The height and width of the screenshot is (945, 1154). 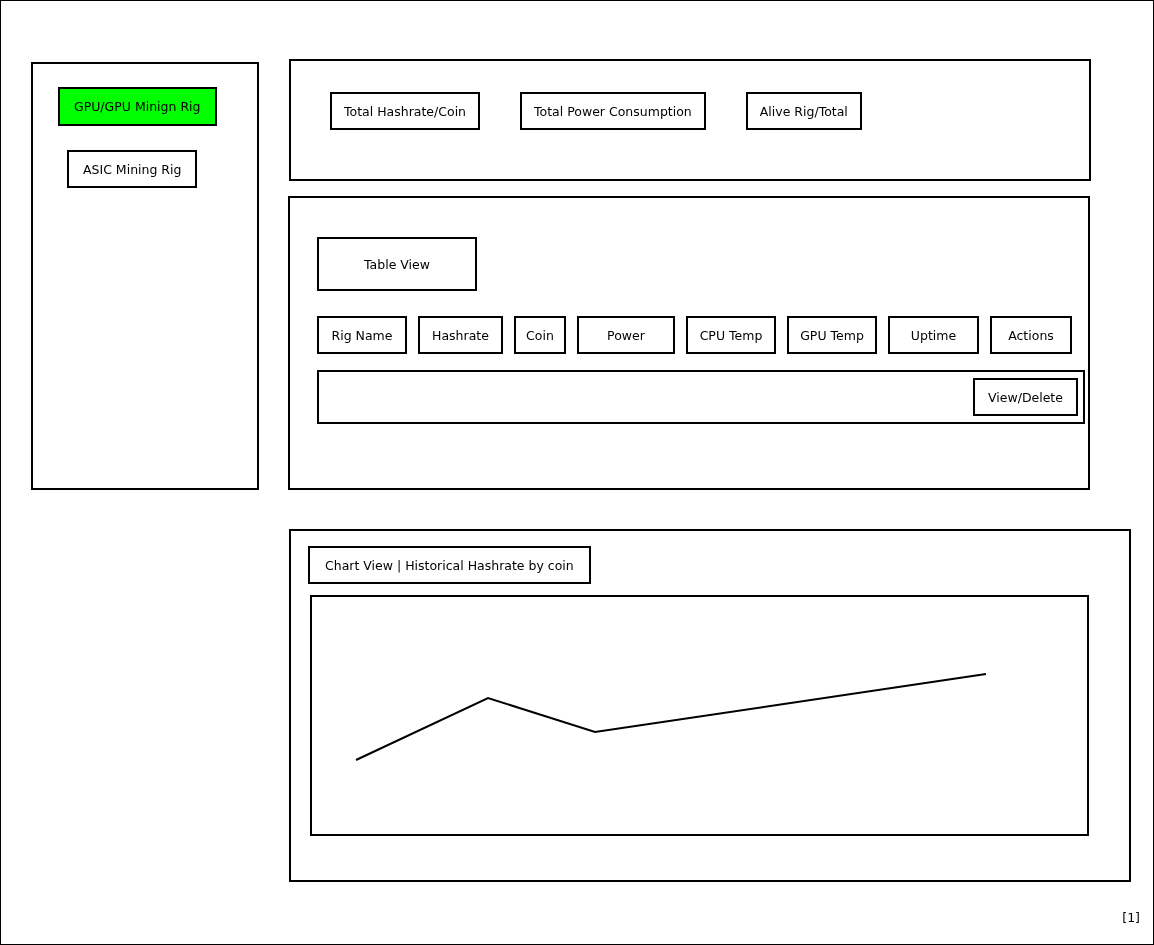 I want to click on summary-card: Total Power Consumption, so click(x=613, y=111).